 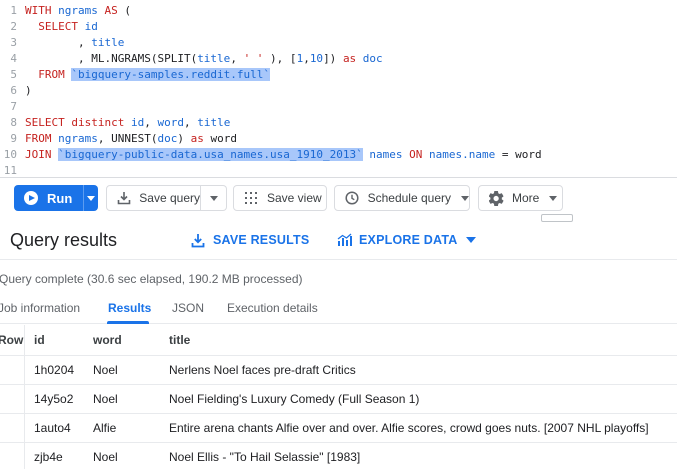 What do you see at coordinates (333, 58) in the screenshot?
I see `code-token: ])` at bounding box center [333, 58].